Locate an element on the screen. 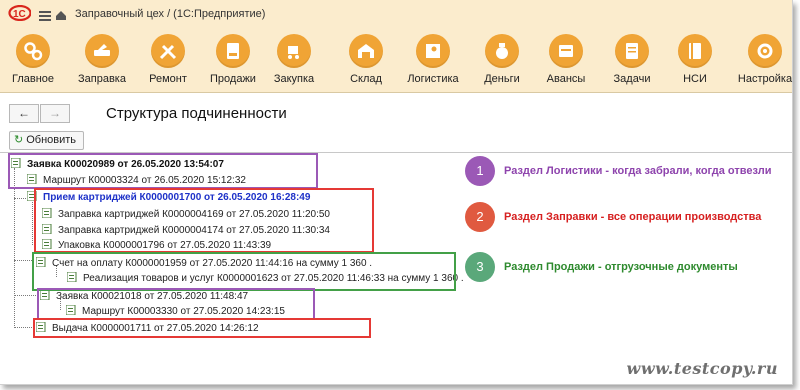 Image resolution: width=800 pixels, height=390 pixels. menu-icon is located at coordinates (45, 14).